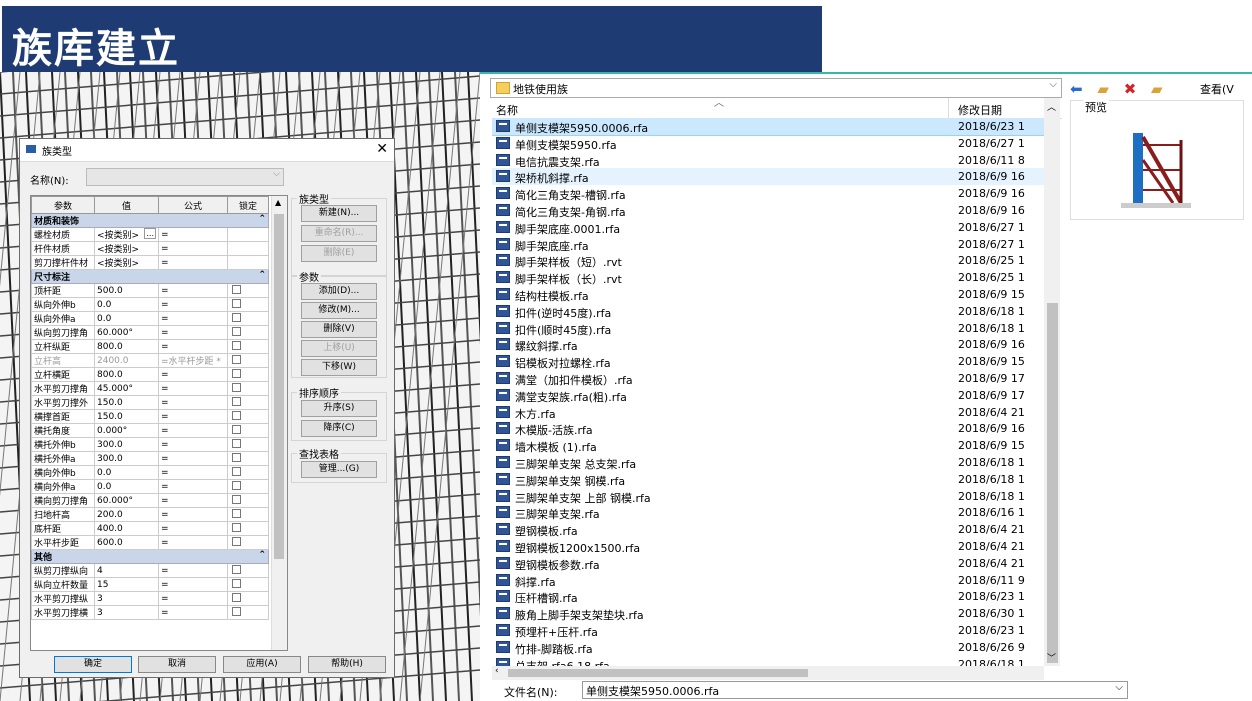  I want to click on file-row: 塑钢模板1200x1500.rfa 2018/6/4 21, so click(768, 546).